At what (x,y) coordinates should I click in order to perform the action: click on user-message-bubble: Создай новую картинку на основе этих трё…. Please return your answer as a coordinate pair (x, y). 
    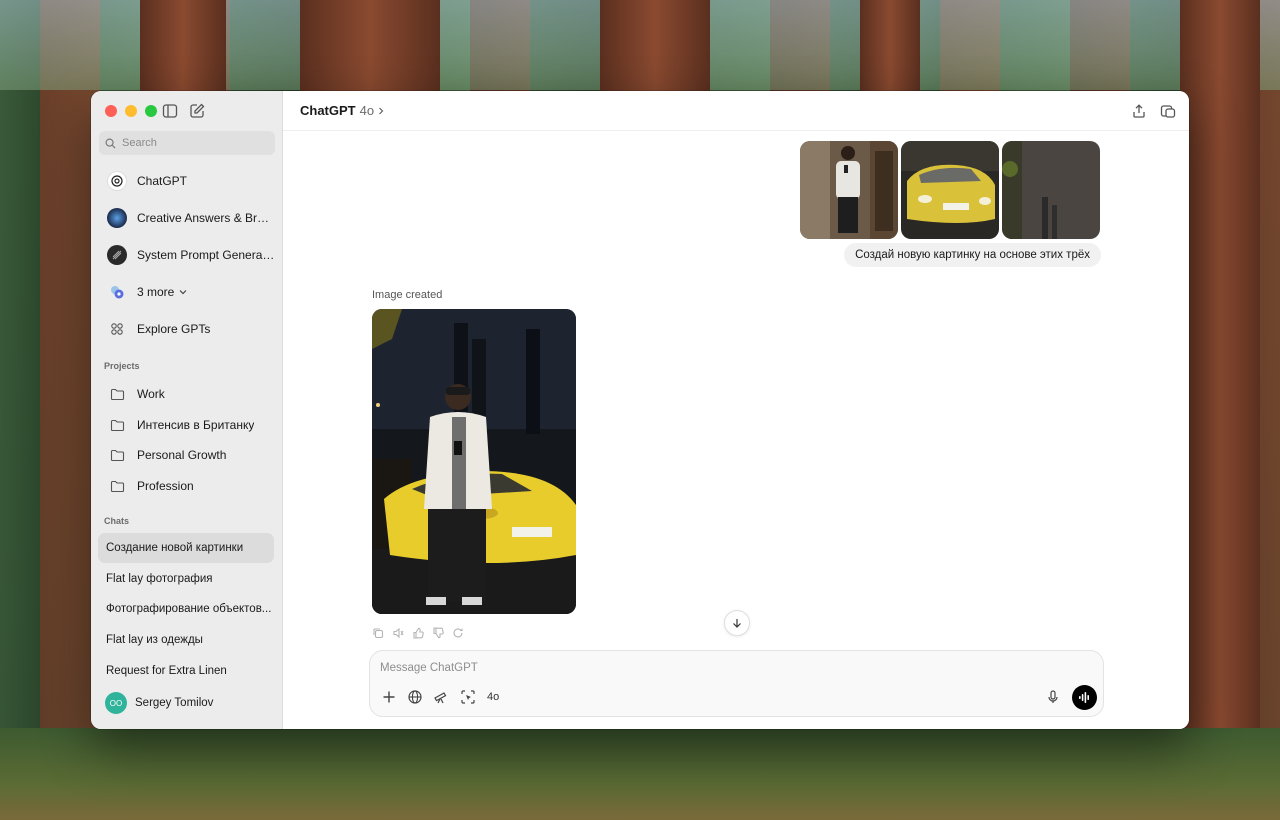
    Looking at the image, I should click on (972, 255).